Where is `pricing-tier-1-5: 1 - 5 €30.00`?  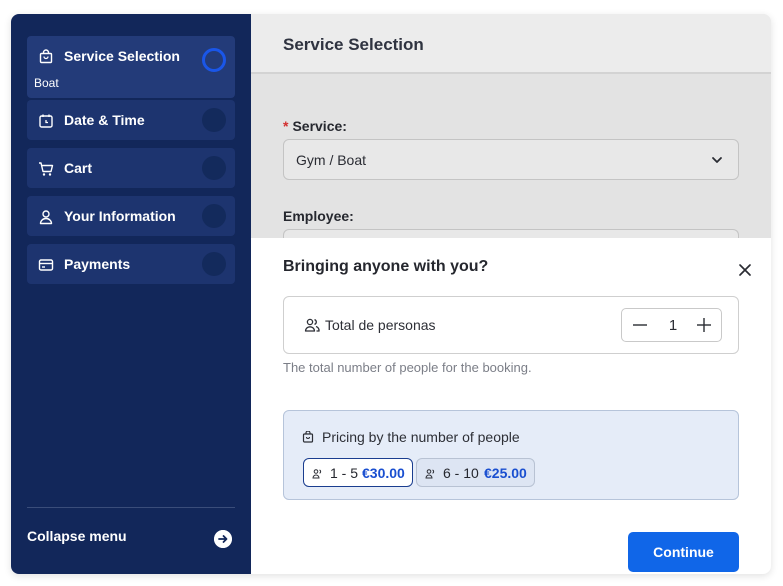
pricing-tier-1-5: 1 - 5 €30.00 is located at coordinates (358, 472).